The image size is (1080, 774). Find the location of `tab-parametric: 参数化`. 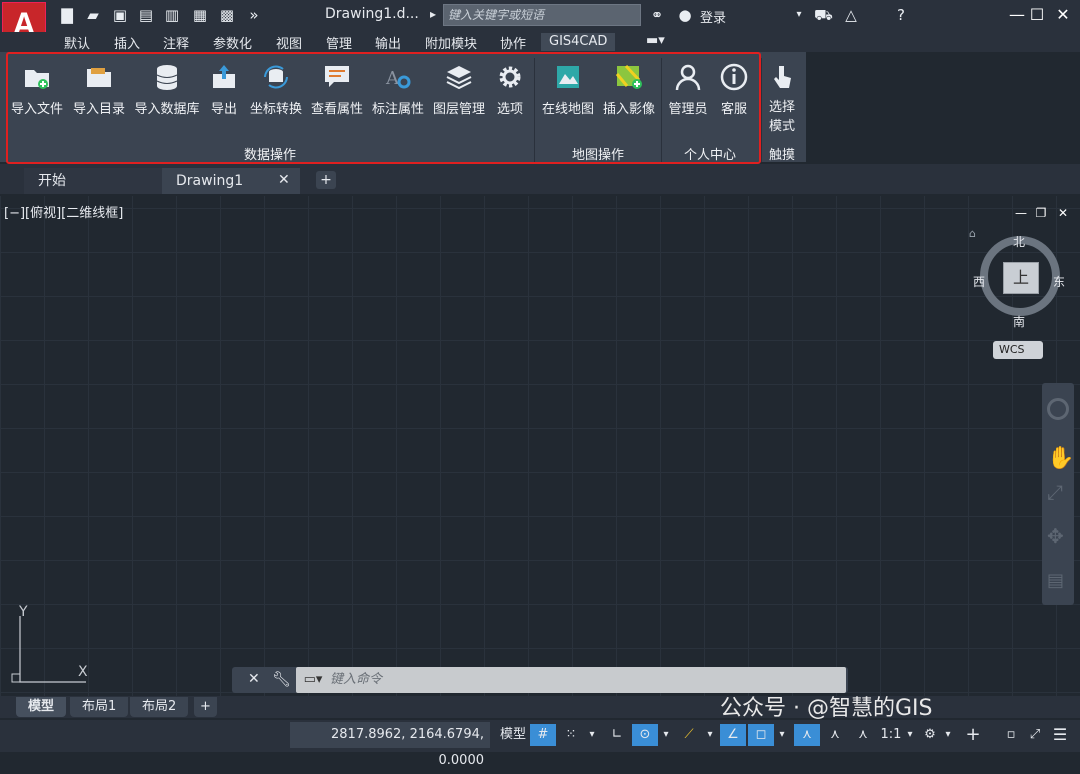

tab-parametric: 参数化 is located at coordinates (232, 42).